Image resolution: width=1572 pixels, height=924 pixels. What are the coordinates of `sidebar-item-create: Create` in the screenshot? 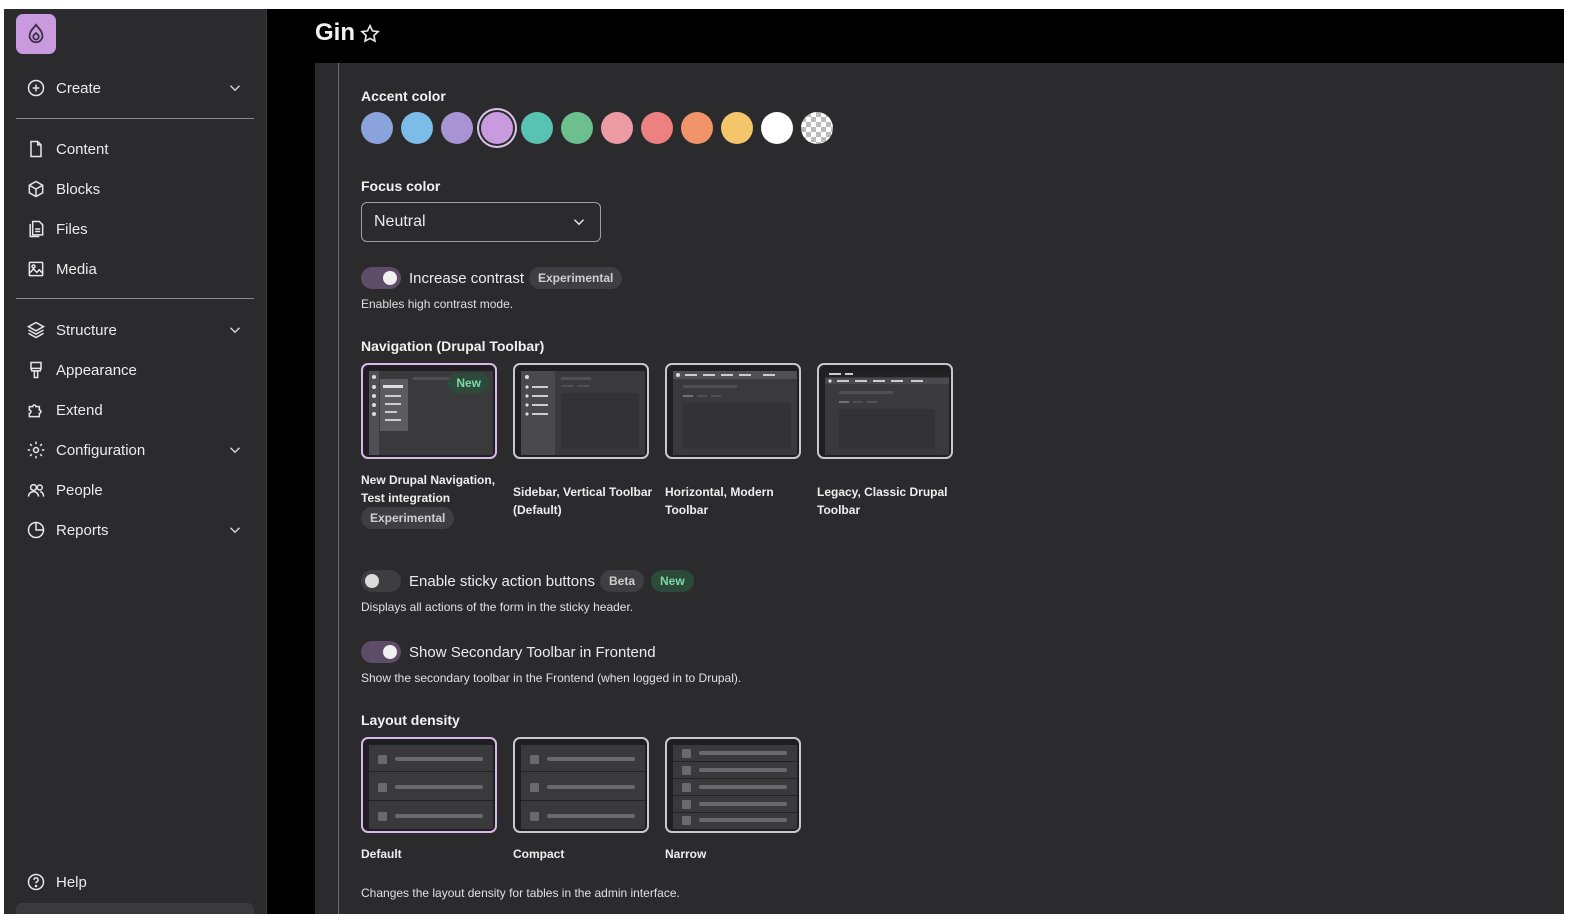 It's located at (134, 88).